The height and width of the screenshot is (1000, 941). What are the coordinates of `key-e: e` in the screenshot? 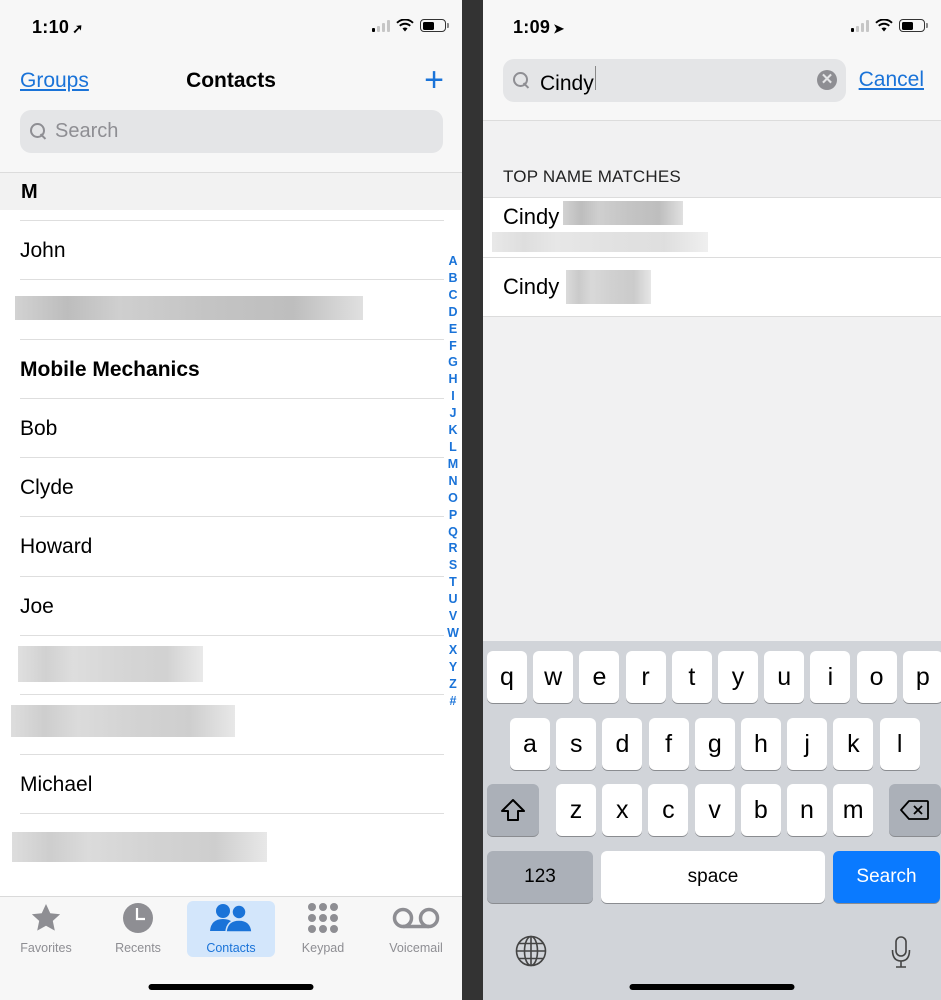 It's located at (599, 677).